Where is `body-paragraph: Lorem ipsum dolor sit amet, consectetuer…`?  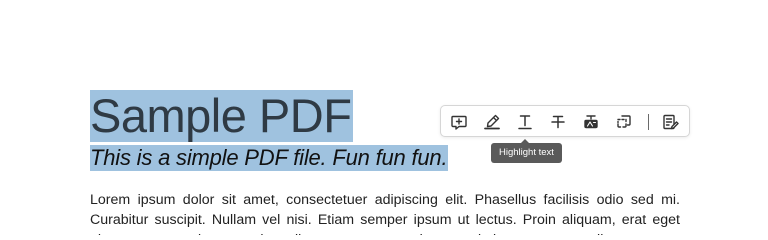
body-paragraph: Lorem ipsum dolor sit amet, consectetuer… is located at coordinates (385, 212).